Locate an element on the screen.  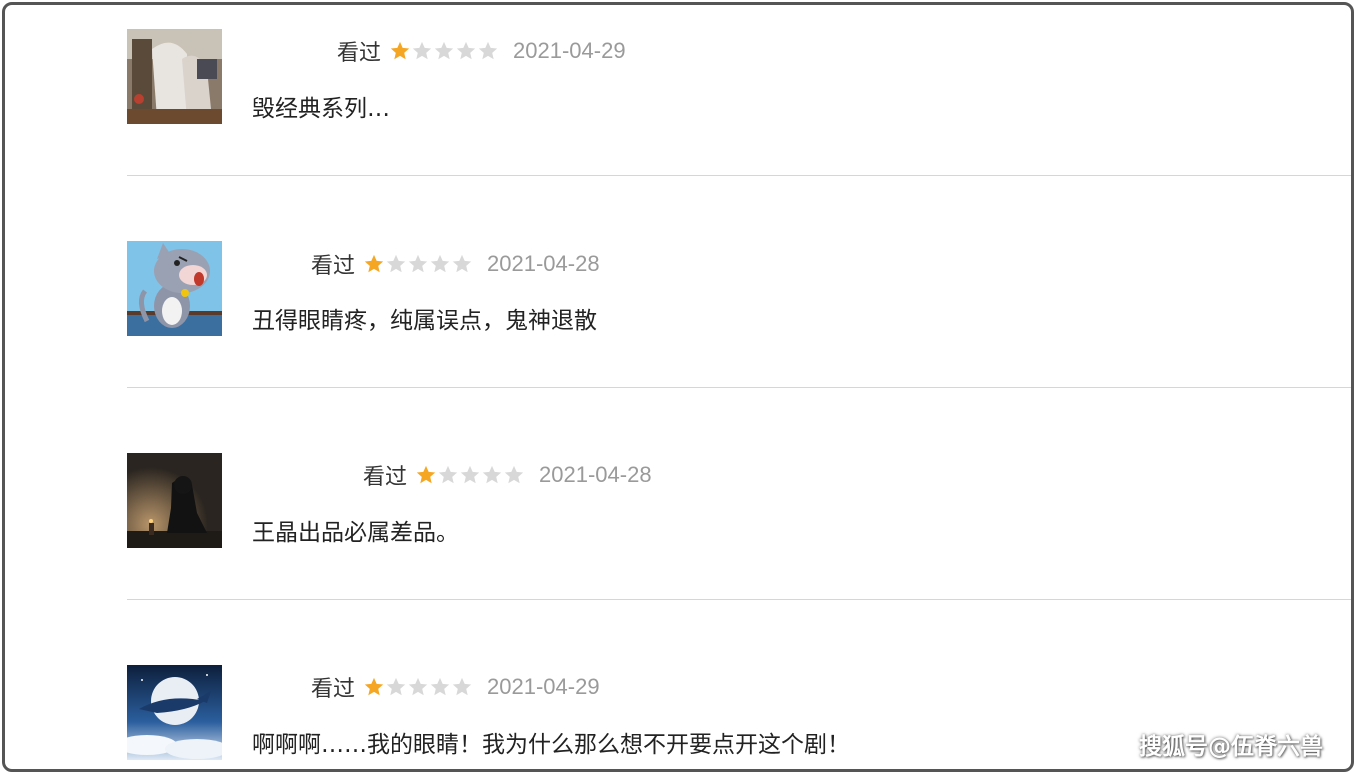
review-content: 王晶出品必属差品。 is located at coordinates (355, 533).